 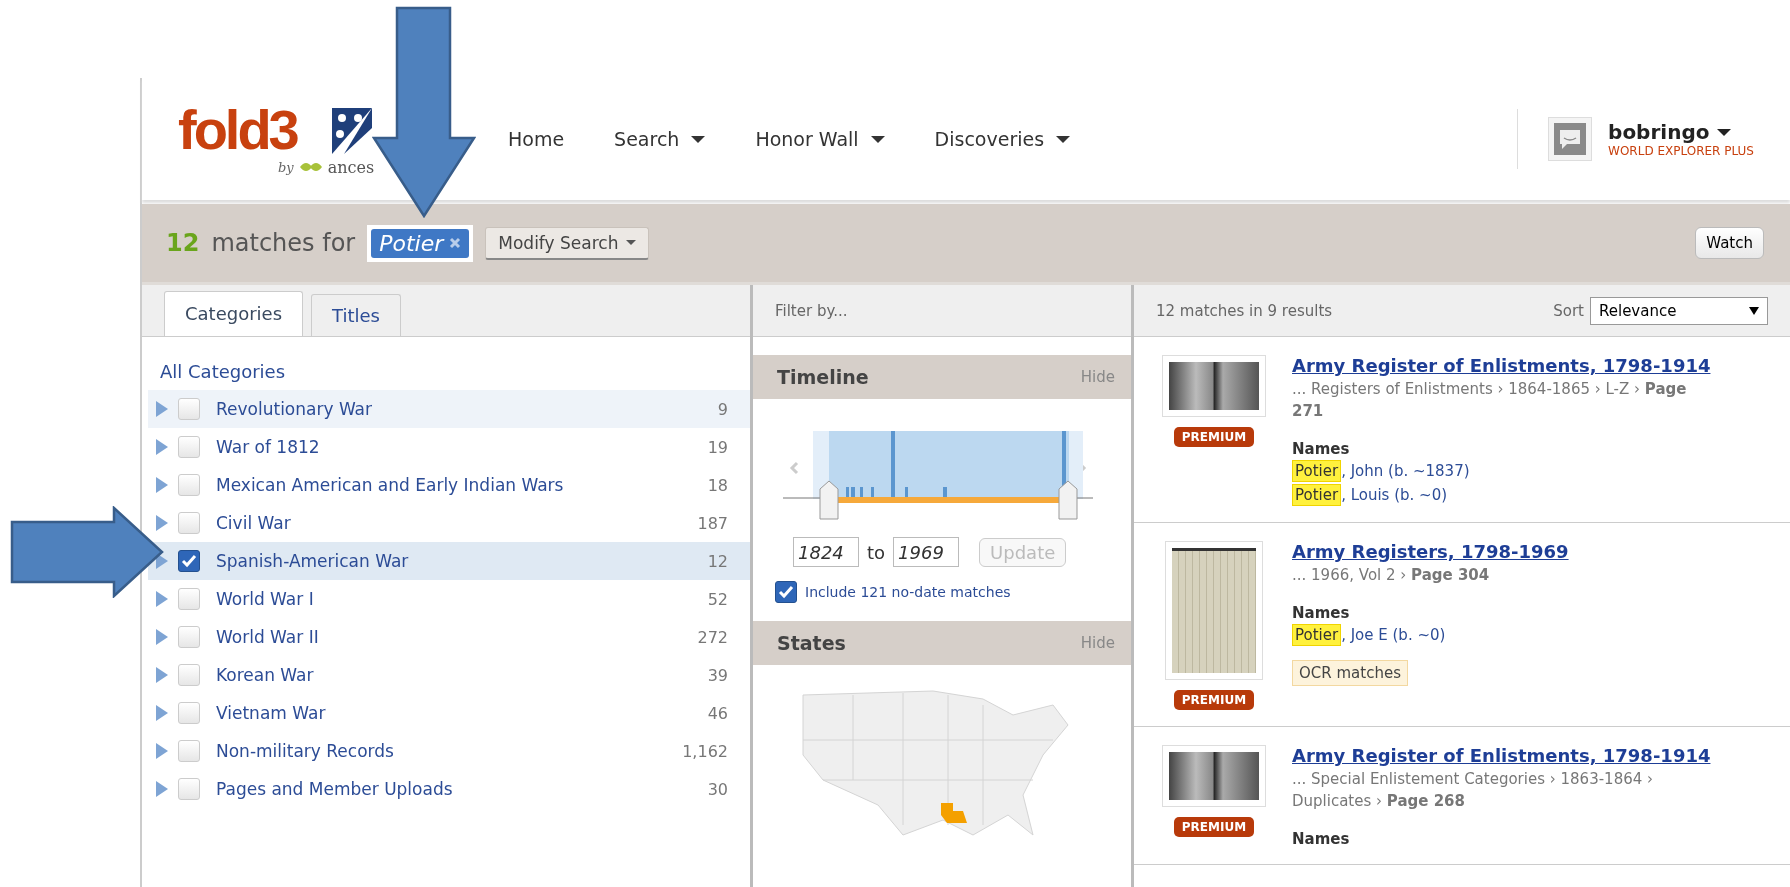 I want to click on category-label: Civil War, so click(x=253, y=523).